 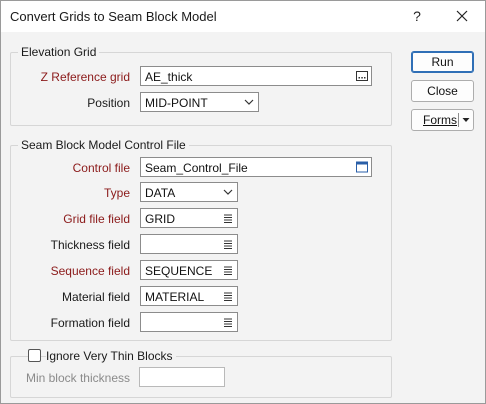 What do you see at coordinates (196, 168) in the screenshot?
I see `control-file-value: Seam_Control_File` at bounding box center [196, 168].